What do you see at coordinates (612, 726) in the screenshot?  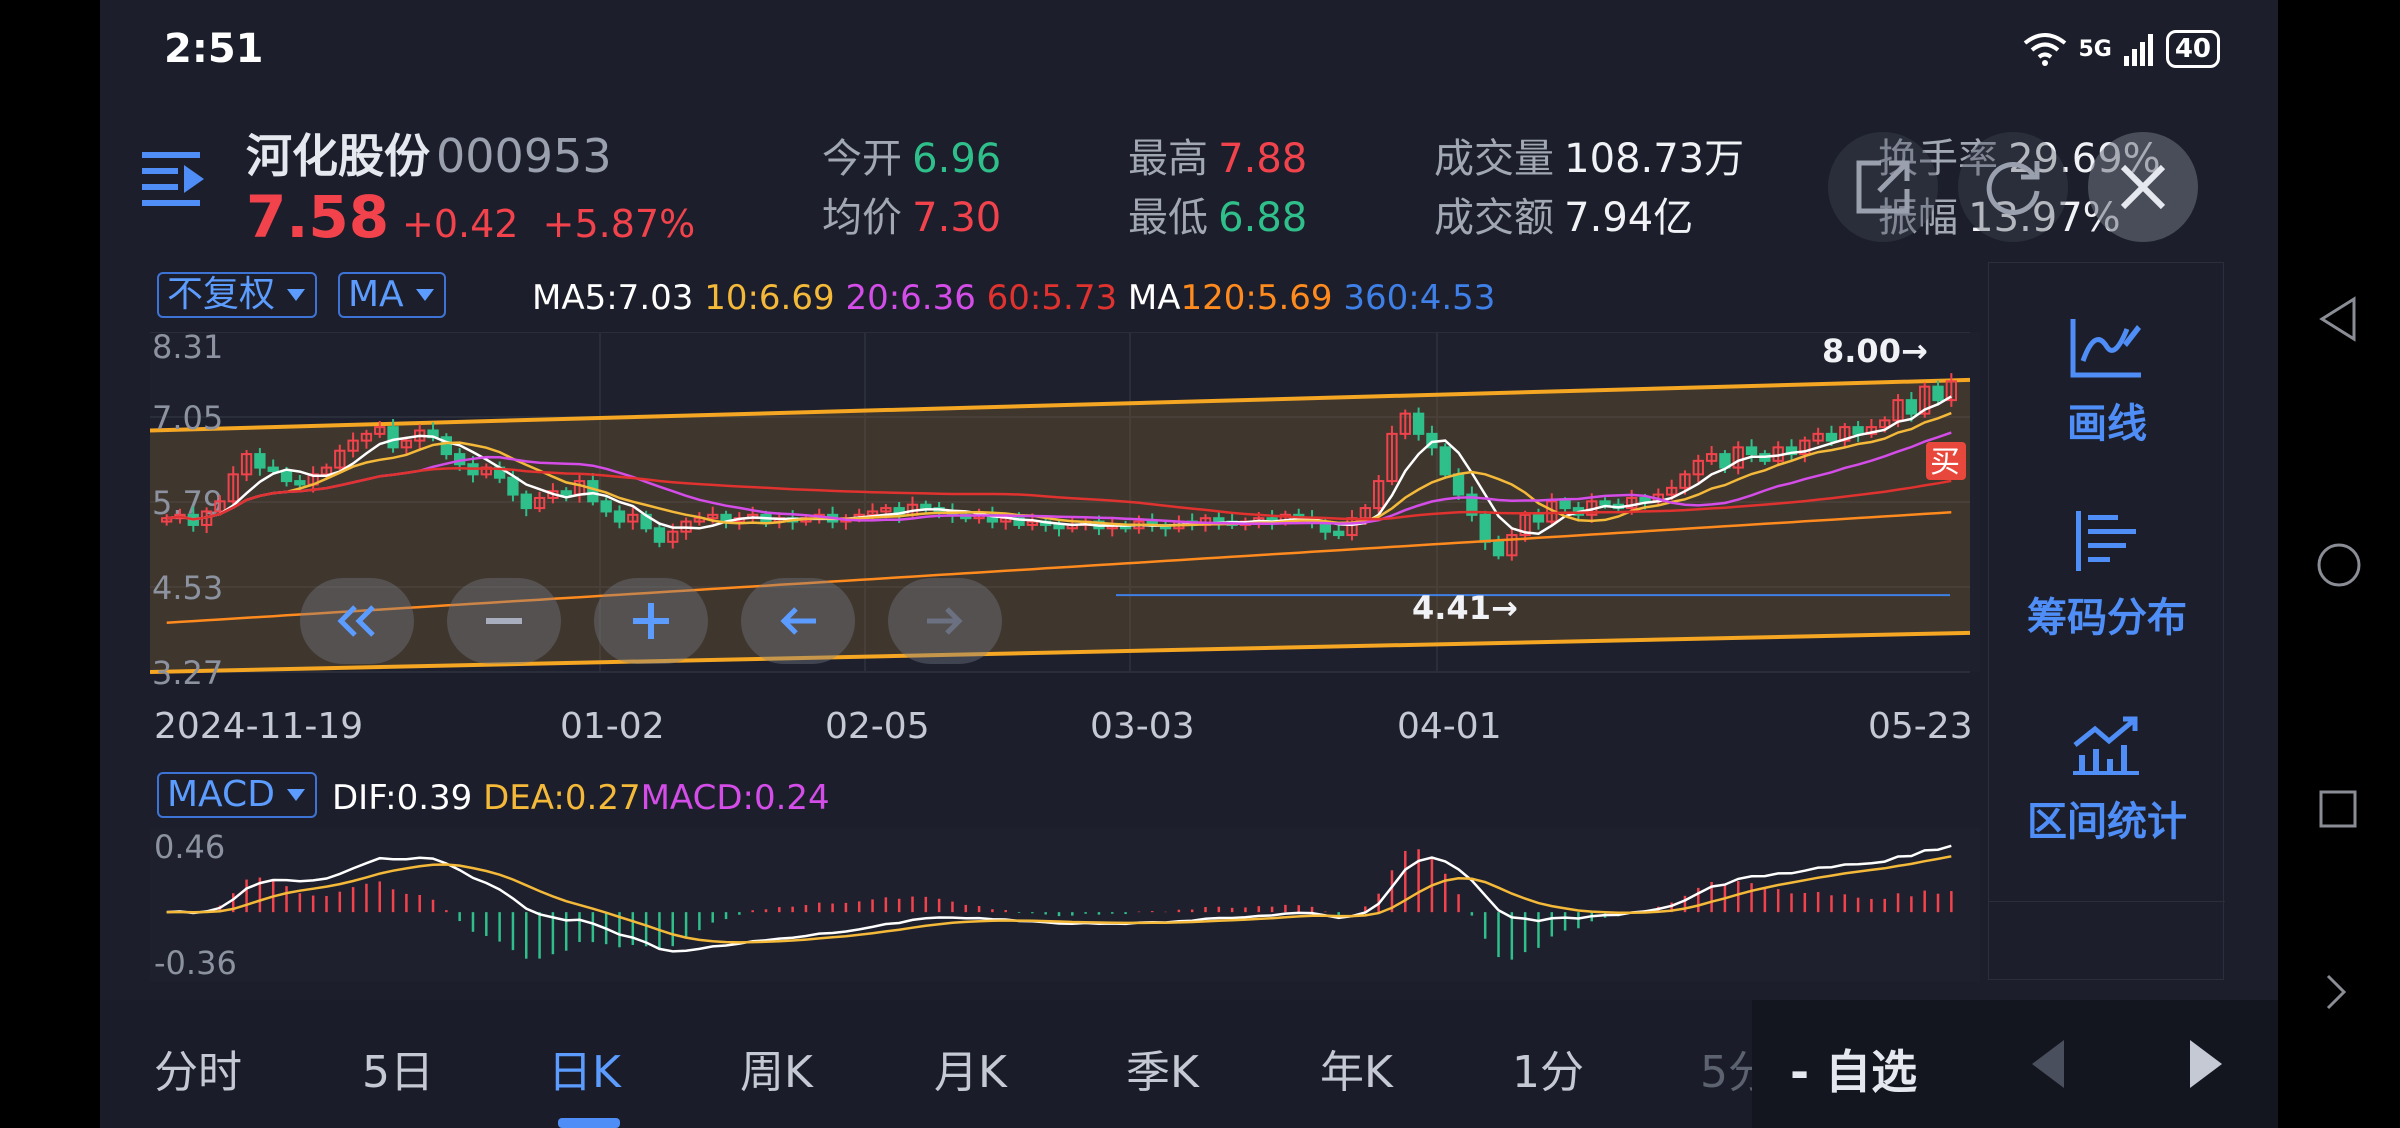 I see `x-tick-label: 01-02` at bounding box center [612, 726].